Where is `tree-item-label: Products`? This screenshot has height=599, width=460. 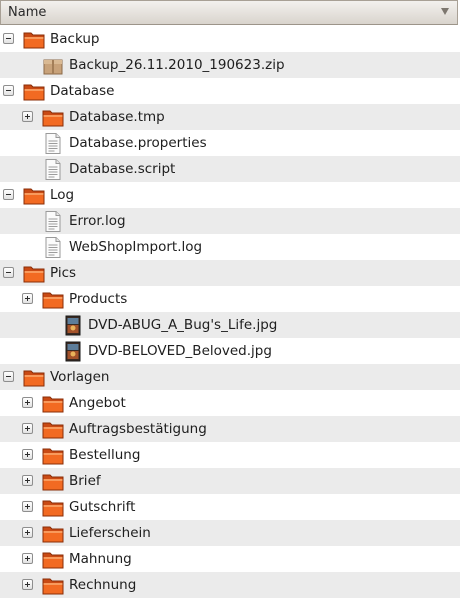 tree-item-label: Products is located at coordinates (98, 299).